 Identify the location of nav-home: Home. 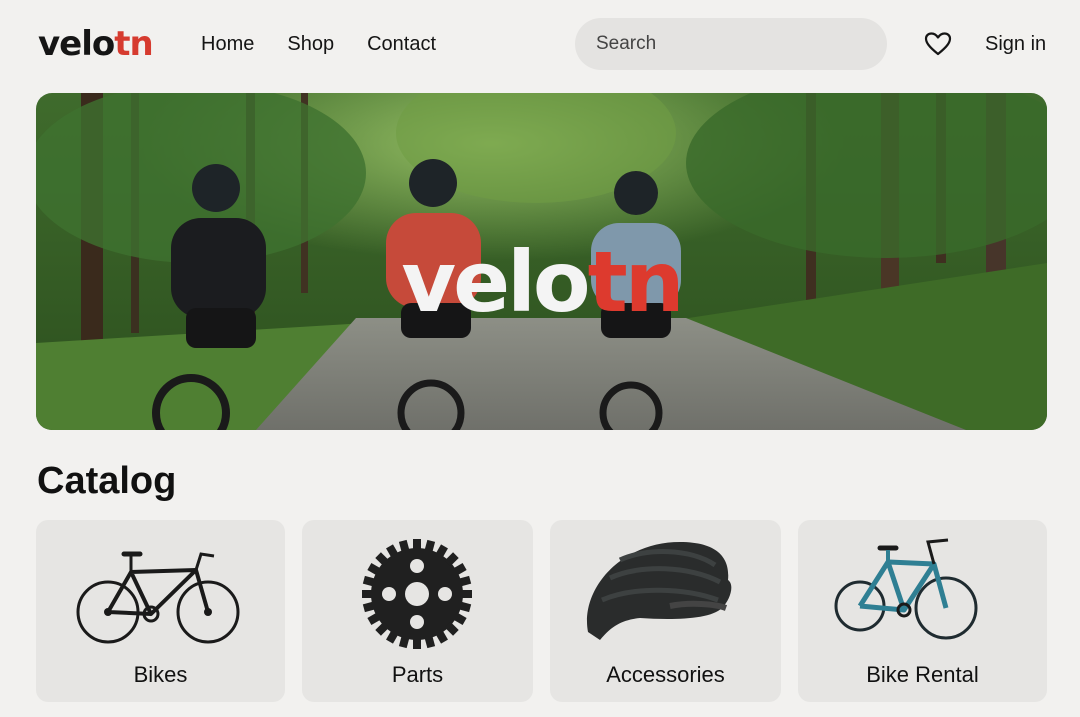
(227, 44).